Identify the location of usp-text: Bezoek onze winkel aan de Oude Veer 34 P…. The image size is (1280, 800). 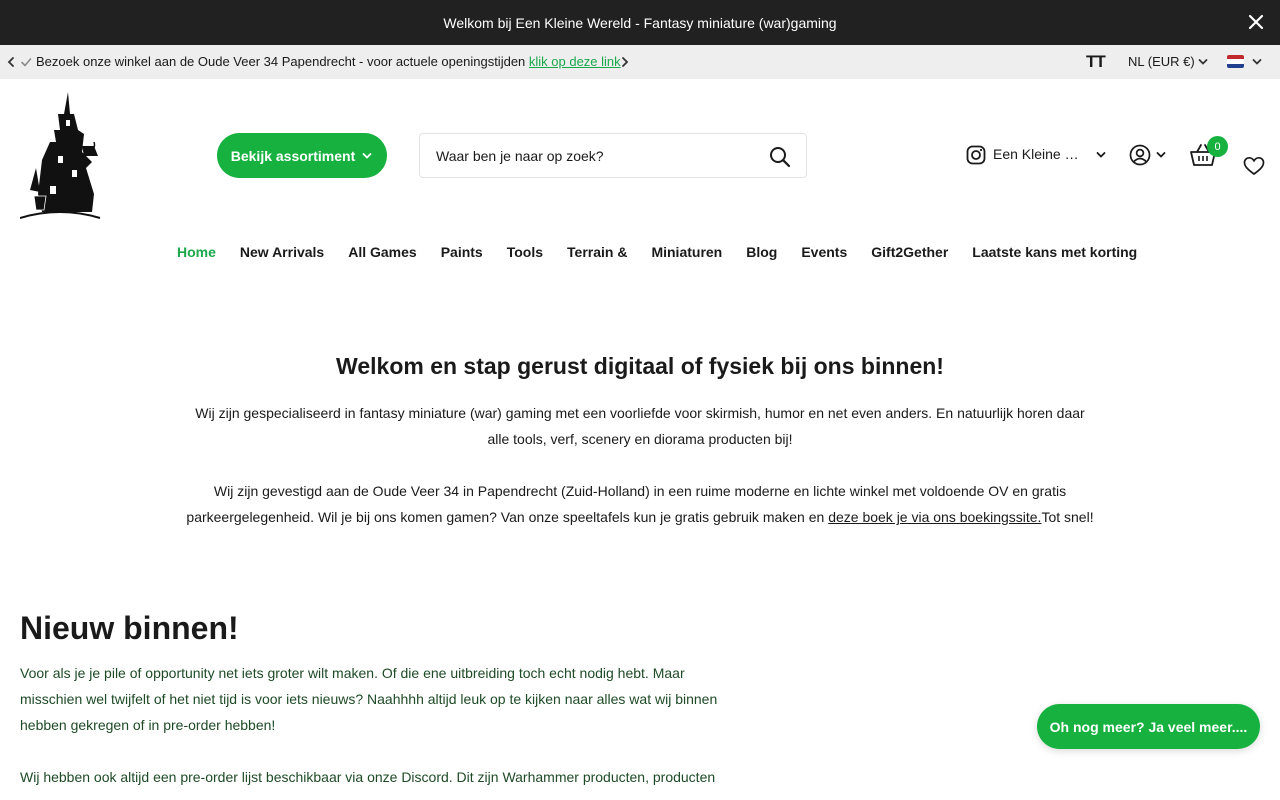
(282, 61).